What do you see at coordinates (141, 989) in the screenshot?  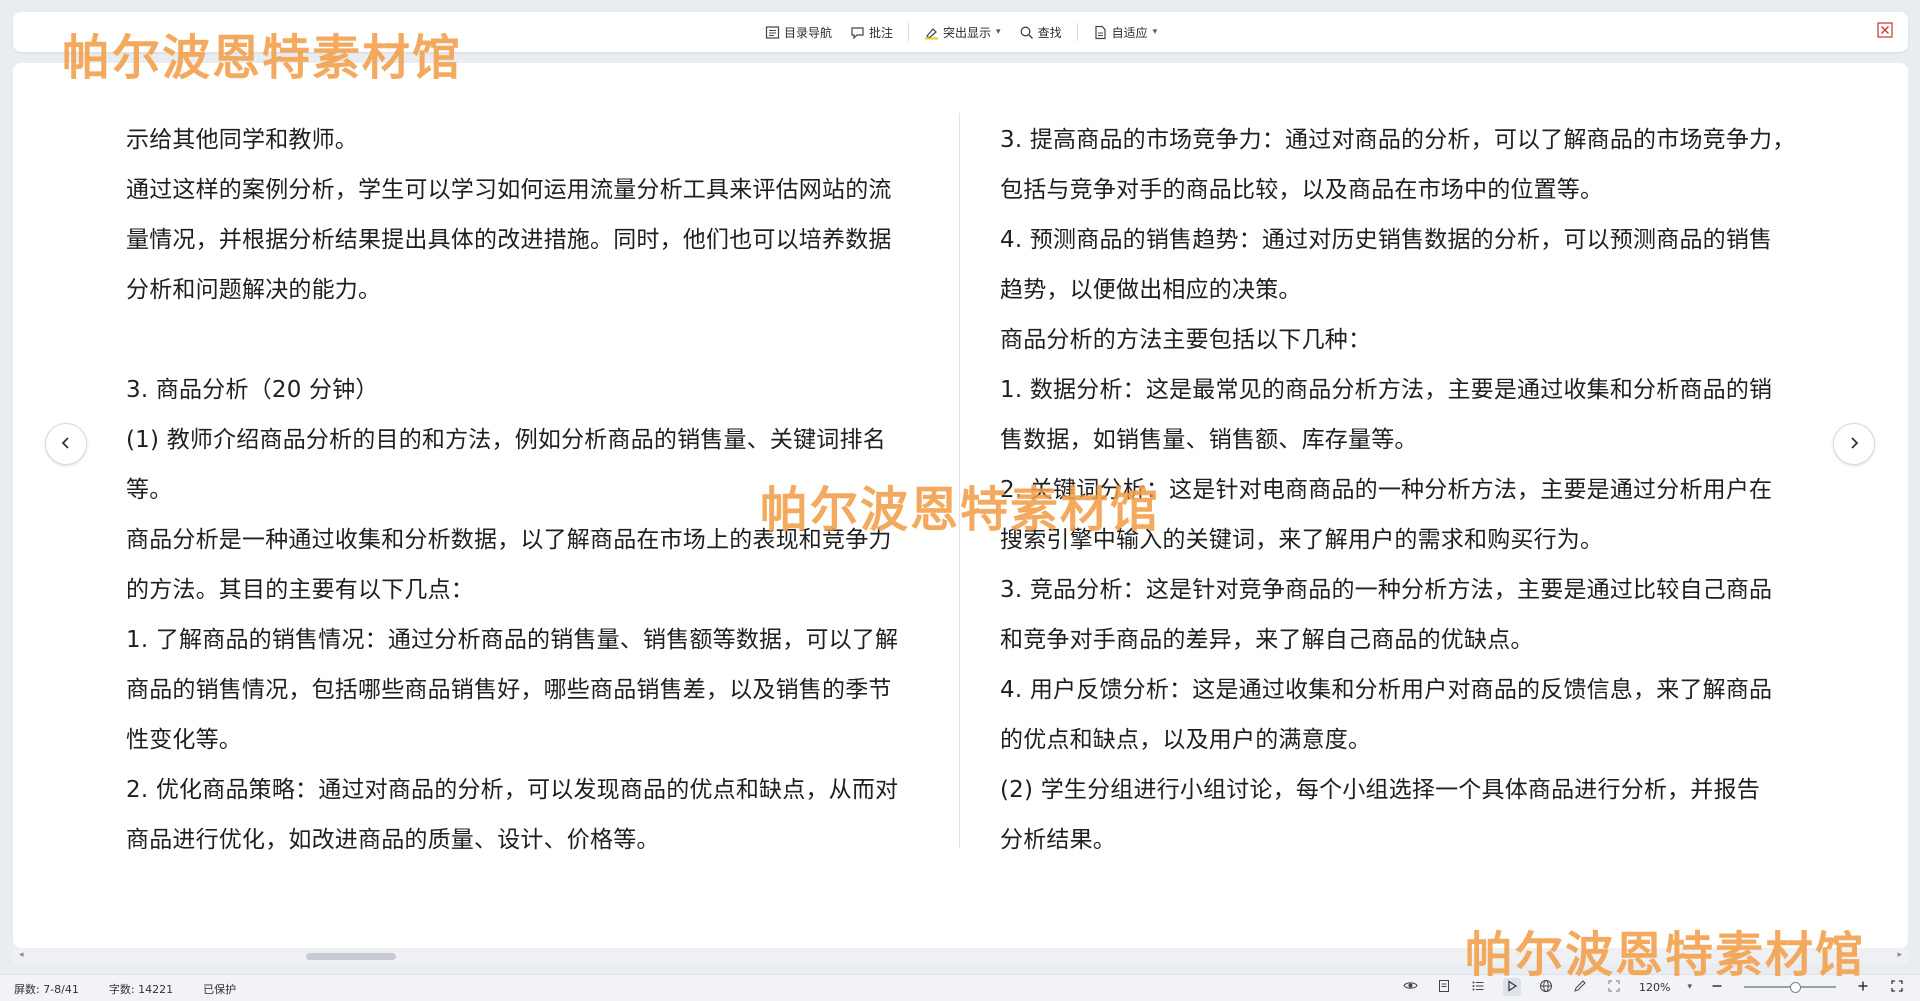 I see `word-count: 字数: 14221` at bounding box center [141, 989].